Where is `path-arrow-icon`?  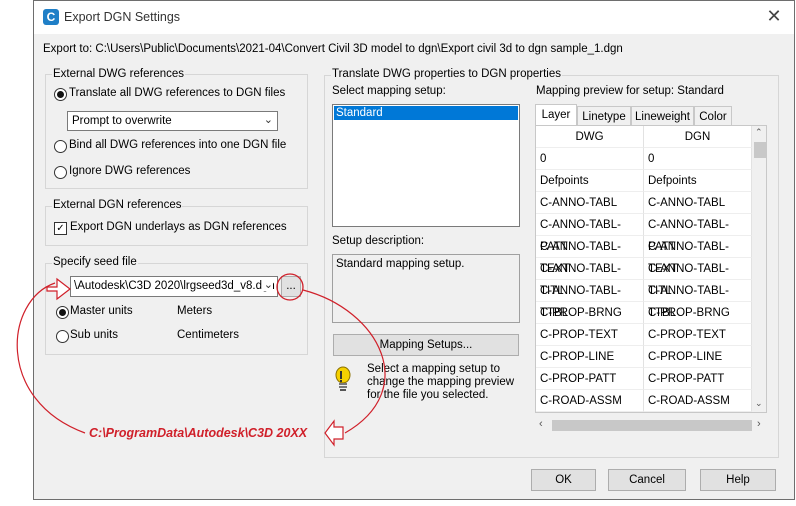 path-arrow-icon is located at coordinates (334, 433).